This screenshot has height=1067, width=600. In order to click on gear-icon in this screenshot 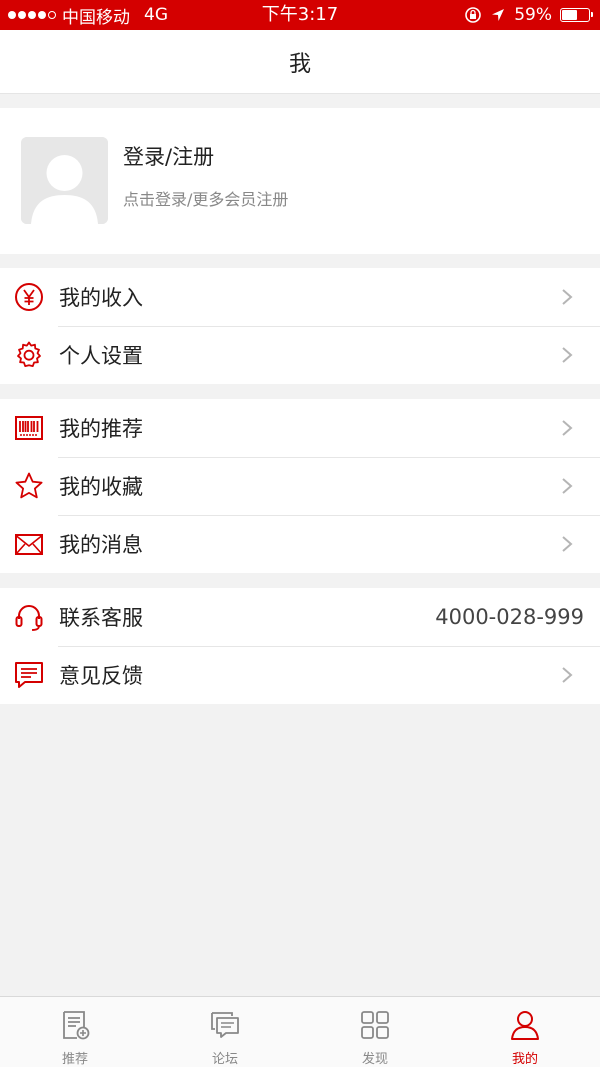, I will do `click(29, 354)`.